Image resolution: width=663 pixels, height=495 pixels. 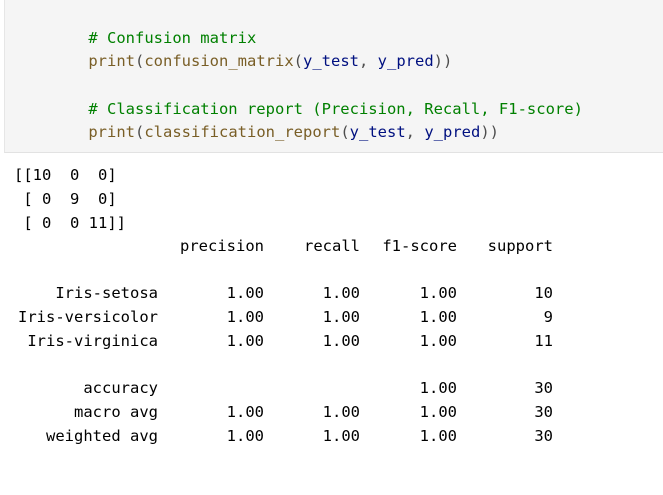 What do you see at coordinates (543, 293) in the screenshot?
I see `report-row-support: 10` at bounding box center [543, 293].